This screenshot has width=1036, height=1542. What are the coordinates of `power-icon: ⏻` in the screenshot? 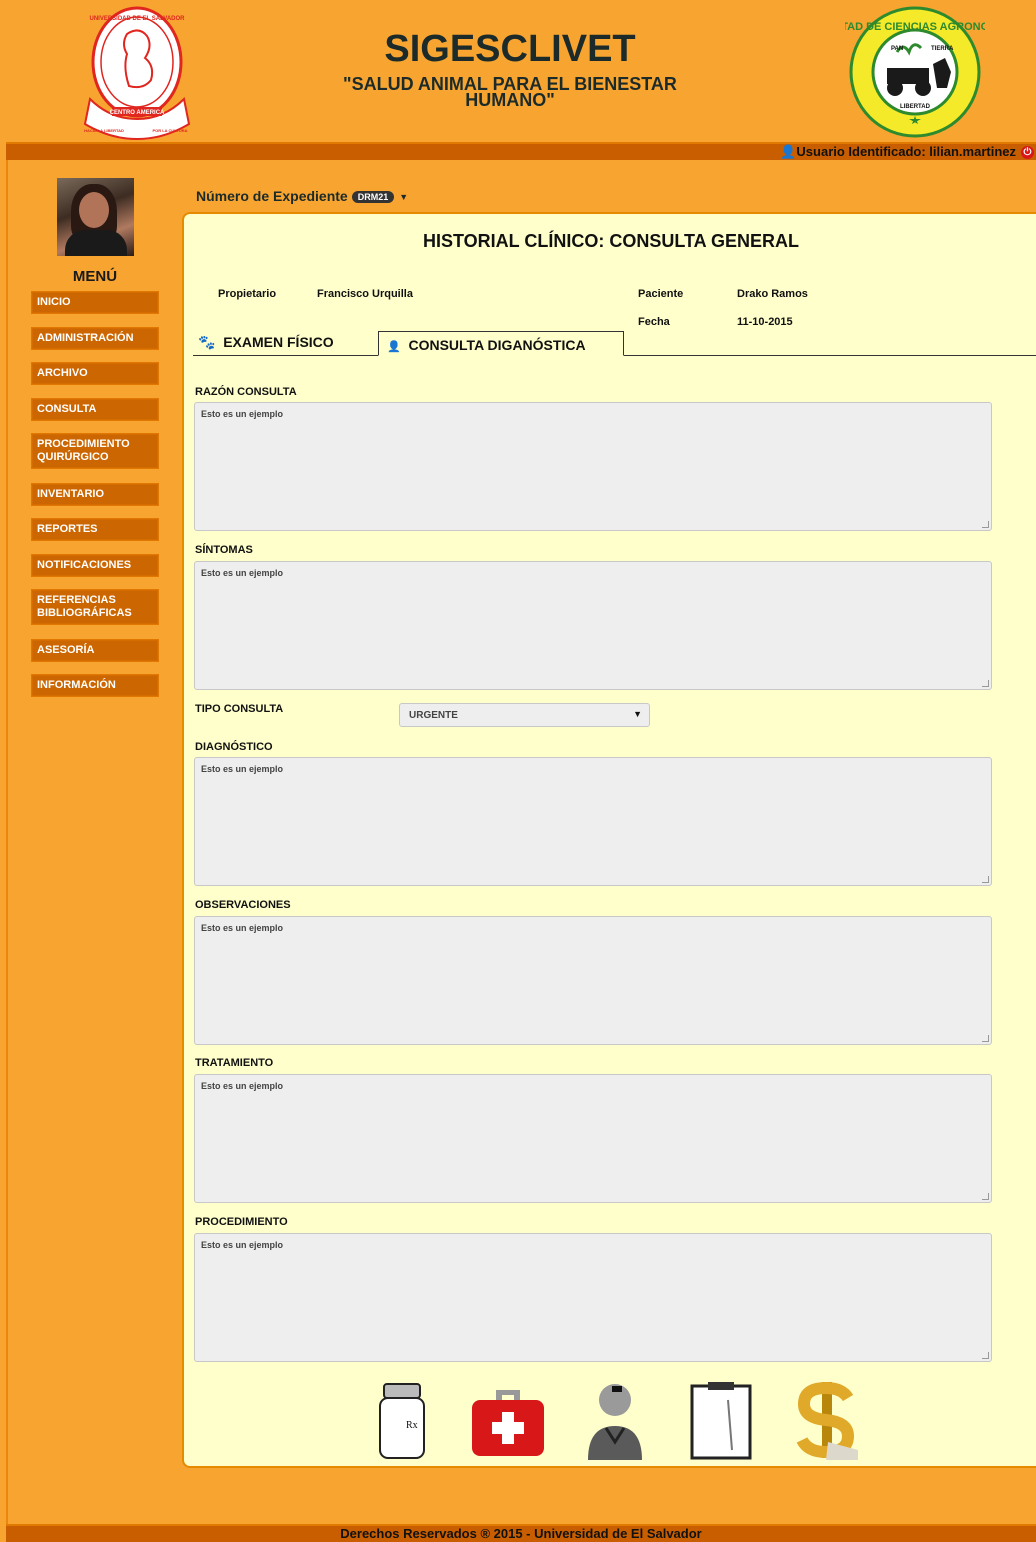 It's located at (1027, 152).